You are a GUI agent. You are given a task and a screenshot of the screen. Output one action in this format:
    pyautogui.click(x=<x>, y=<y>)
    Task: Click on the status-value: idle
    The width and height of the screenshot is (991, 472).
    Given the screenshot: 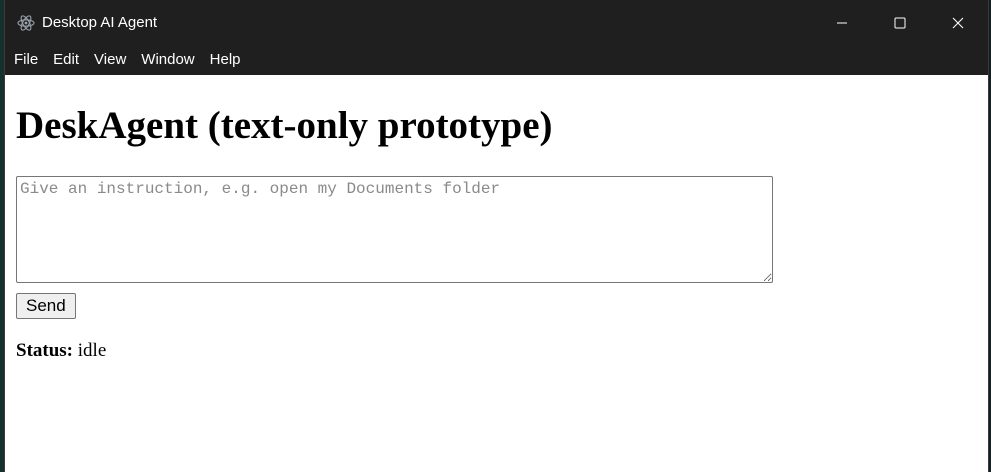 What is the action you would take?
    pyautogui.click(x=92, y=350)
    